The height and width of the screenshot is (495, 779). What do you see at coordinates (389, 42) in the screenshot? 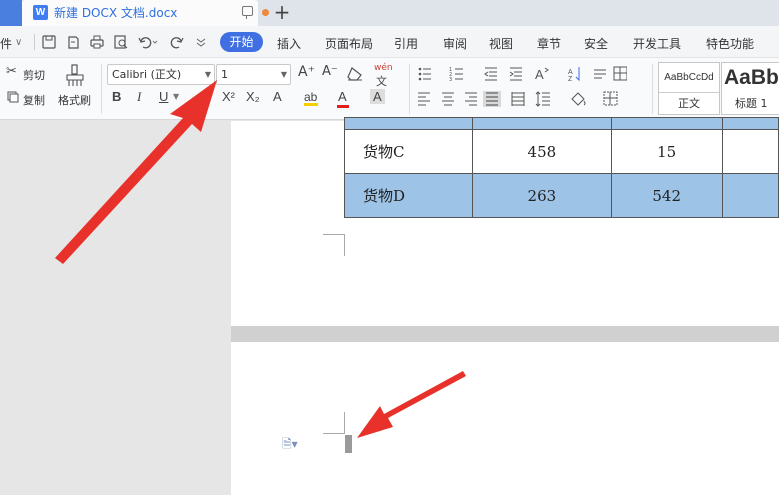
I see `menu-bar: 件 ∨ 开始 插入 页面布局 引用 审阅 视图 章节 安全 开发工具 特色功能` at bounding box center [389, 42].